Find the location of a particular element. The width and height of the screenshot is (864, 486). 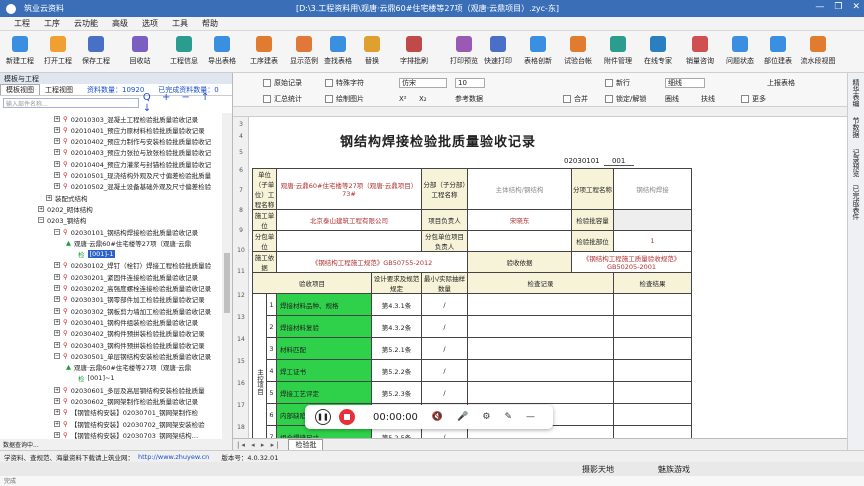

subcontract-value is located at coordinates (349, 241).